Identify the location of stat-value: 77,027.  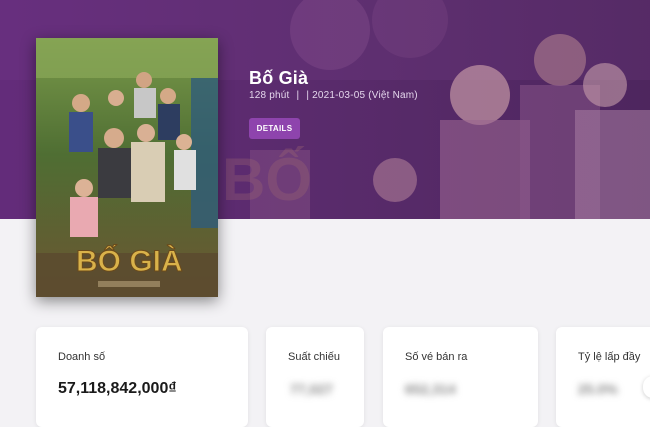
(311, 389).